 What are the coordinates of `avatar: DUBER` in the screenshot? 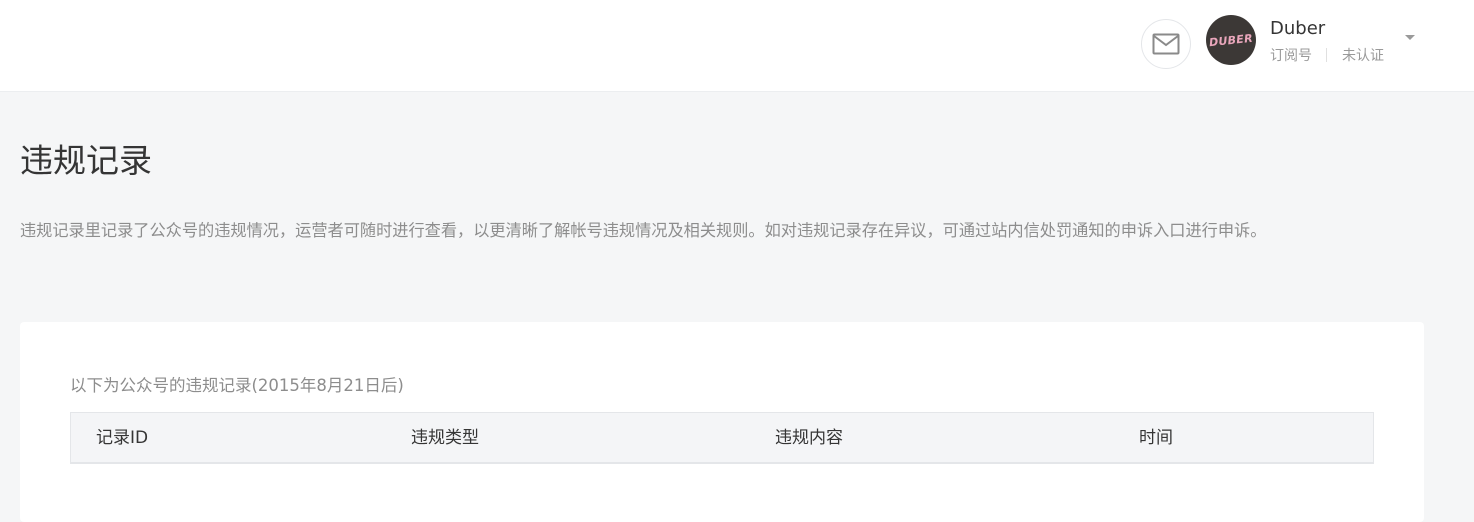 It's located at (1231, 40).